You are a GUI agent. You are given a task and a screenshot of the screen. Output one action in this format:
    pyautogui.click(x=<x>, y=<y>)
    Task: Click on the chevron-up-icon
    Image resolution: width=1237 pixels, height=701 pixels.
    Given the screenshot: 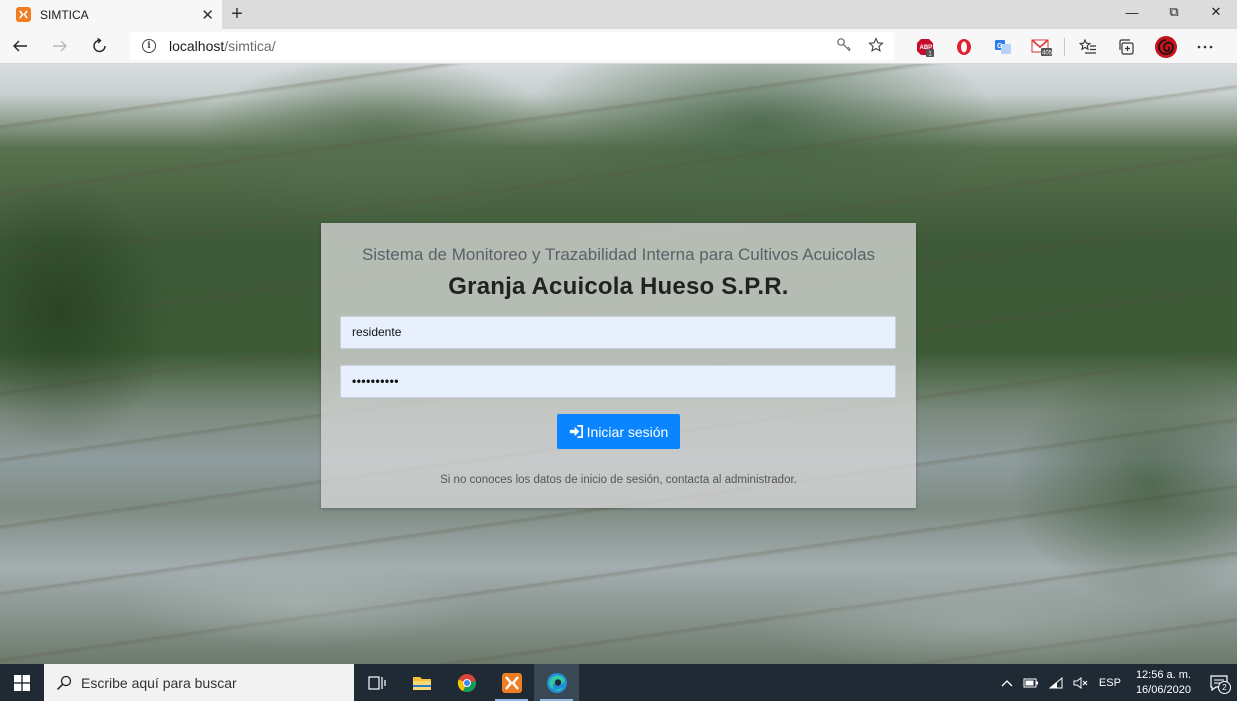 What is the action you would take?
    pyautogui.click(x=1007, y=682)
    